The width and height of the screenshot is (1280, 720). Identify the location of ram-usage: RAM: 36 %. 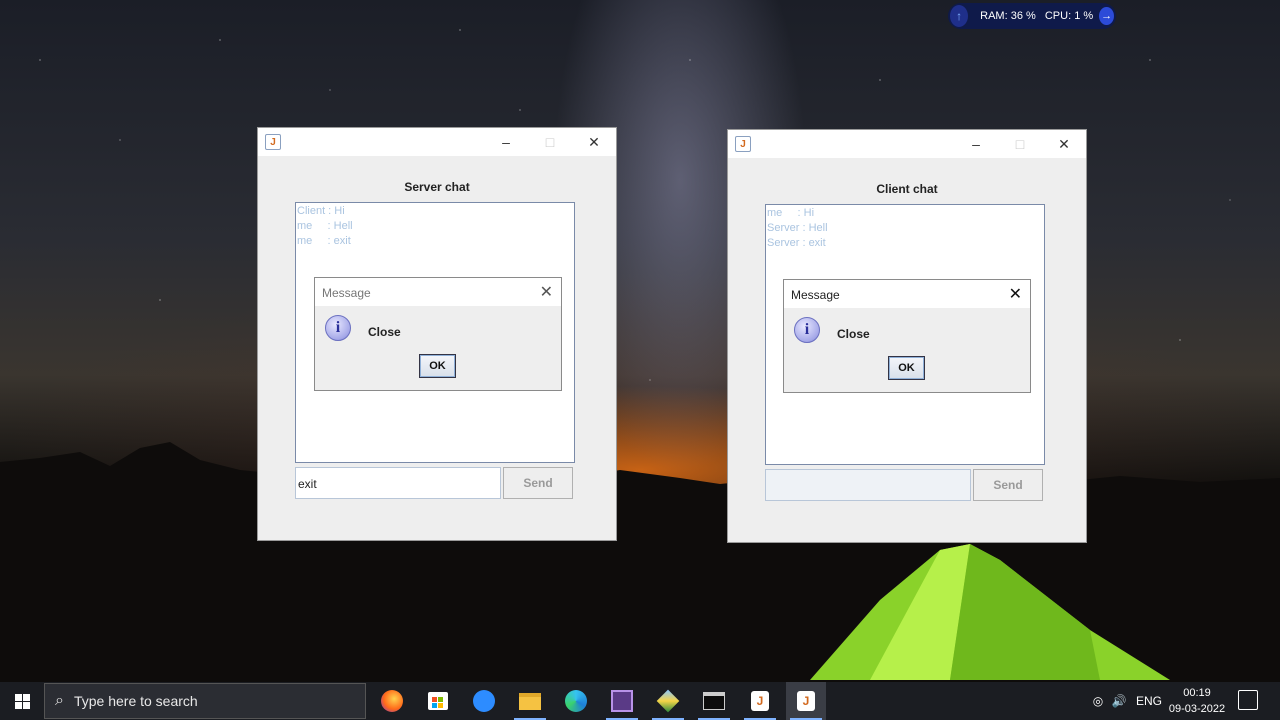
(1008, 16).